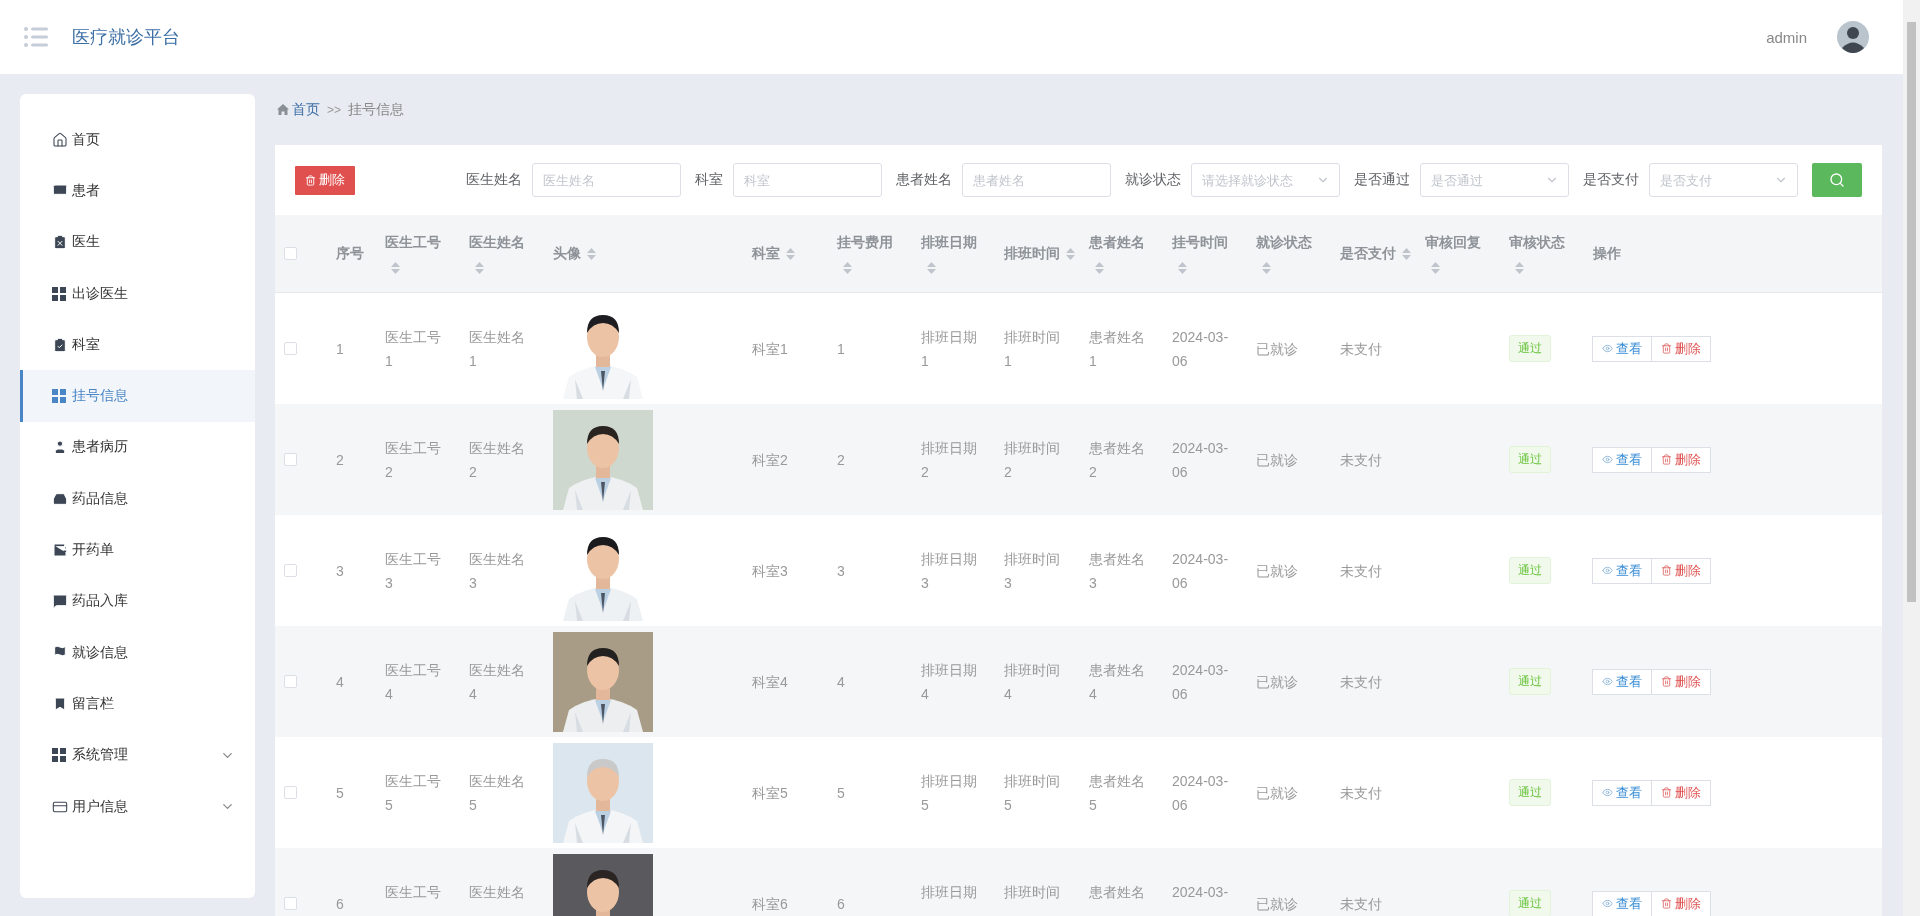  Describe the element at coordinates (137, 652) in the screenshot. I see `sidebar-item: 就诊信息` at that location.